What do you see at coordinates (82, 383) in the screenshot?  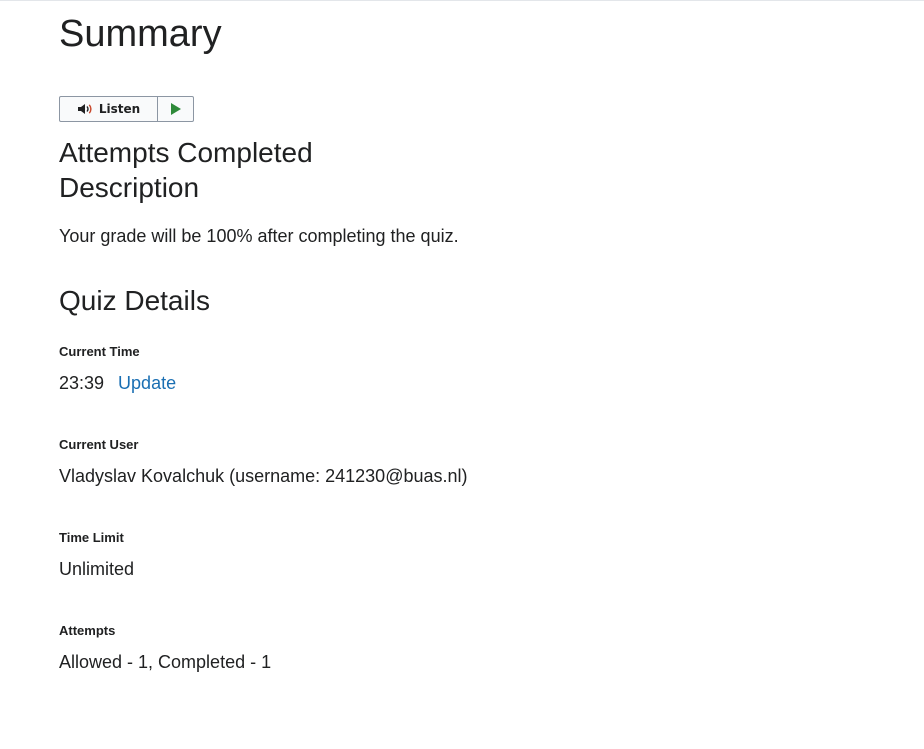 I see `current-time-value: 23:39` at bounding box center [82, 383].